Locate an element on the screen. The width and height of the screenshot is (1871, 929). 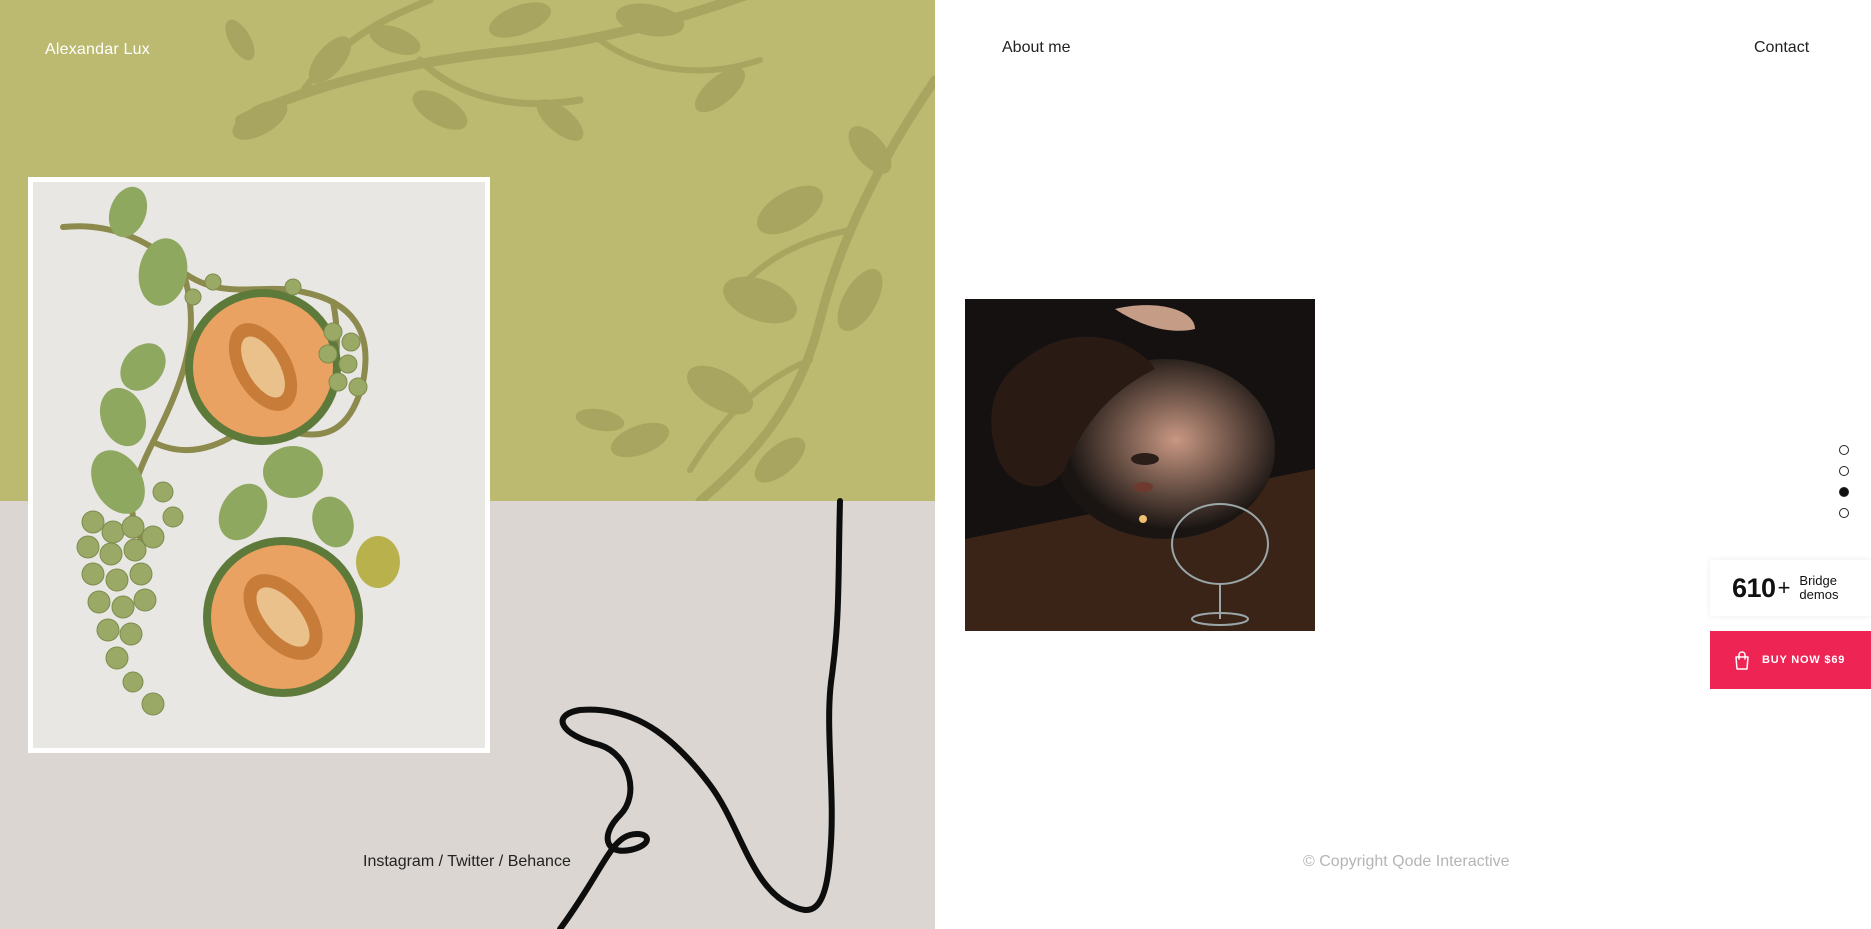
melon-grapes-illustration is located at coordinates (259, 465).